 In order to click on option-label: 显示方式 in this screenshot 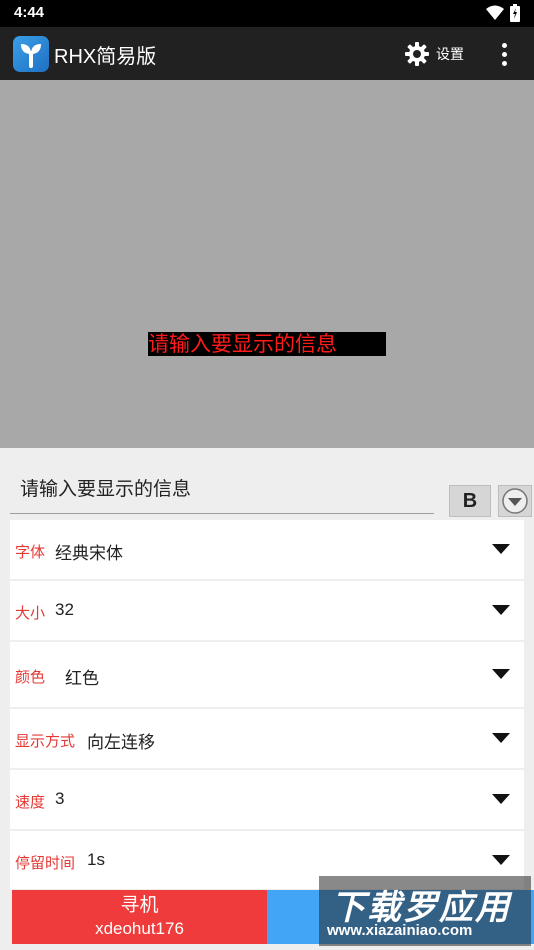, I will do `click(45, 741)`.